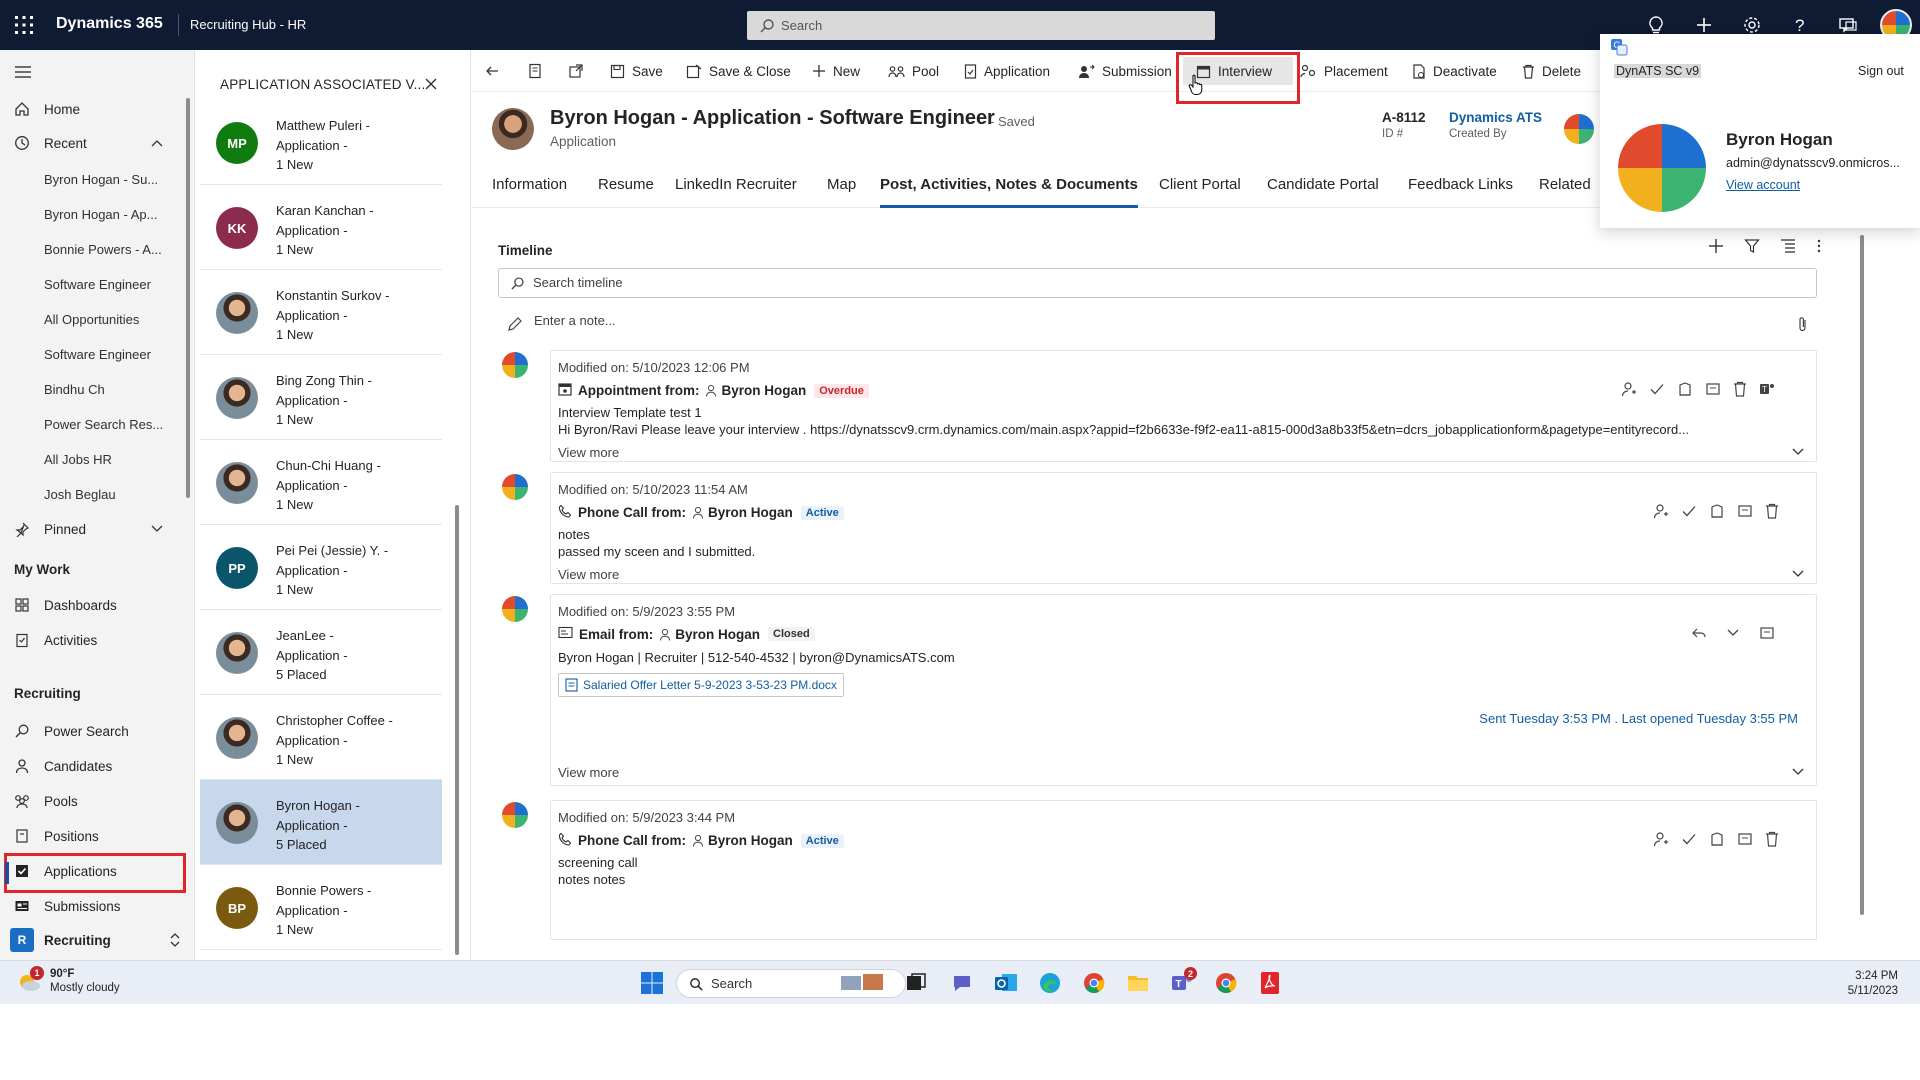  What do you see at coordinates (1551, 71) in the screenshot?
I see `delete-button: Delete` at bounding box center [1551, 71].